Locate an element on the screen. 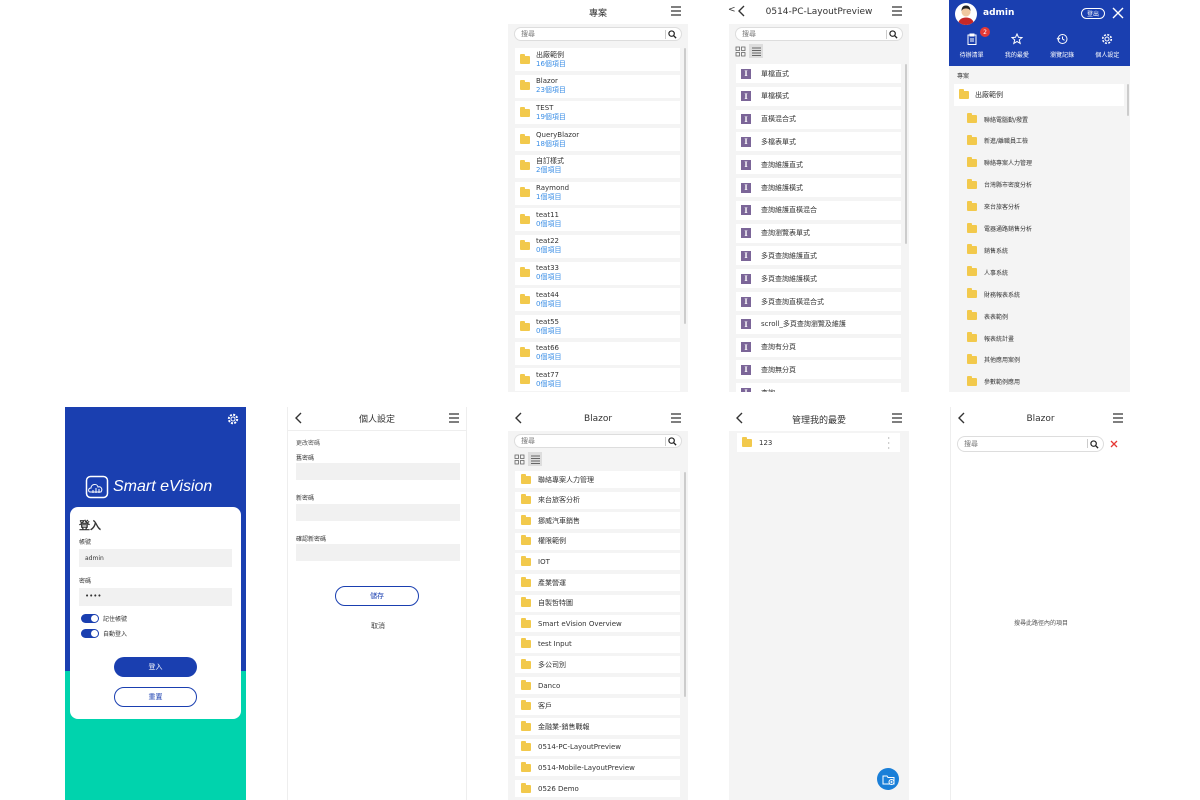 This screenshot has height=800, width=1200. project-card: QueryBlazor 18個項目 is located at coordinates (597, 140).